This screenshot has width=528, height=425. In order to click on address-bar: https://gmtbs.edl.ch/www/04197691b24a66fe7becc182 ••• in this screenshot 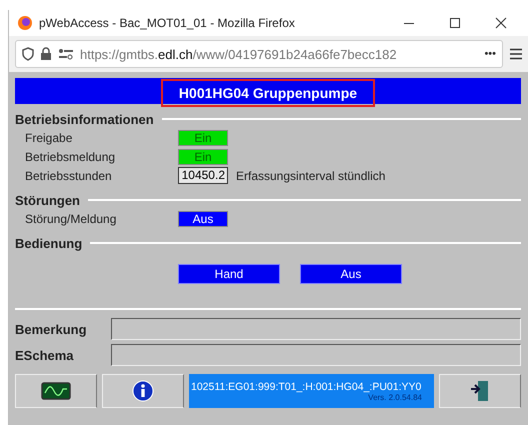, I will do `click(259, 54)`.